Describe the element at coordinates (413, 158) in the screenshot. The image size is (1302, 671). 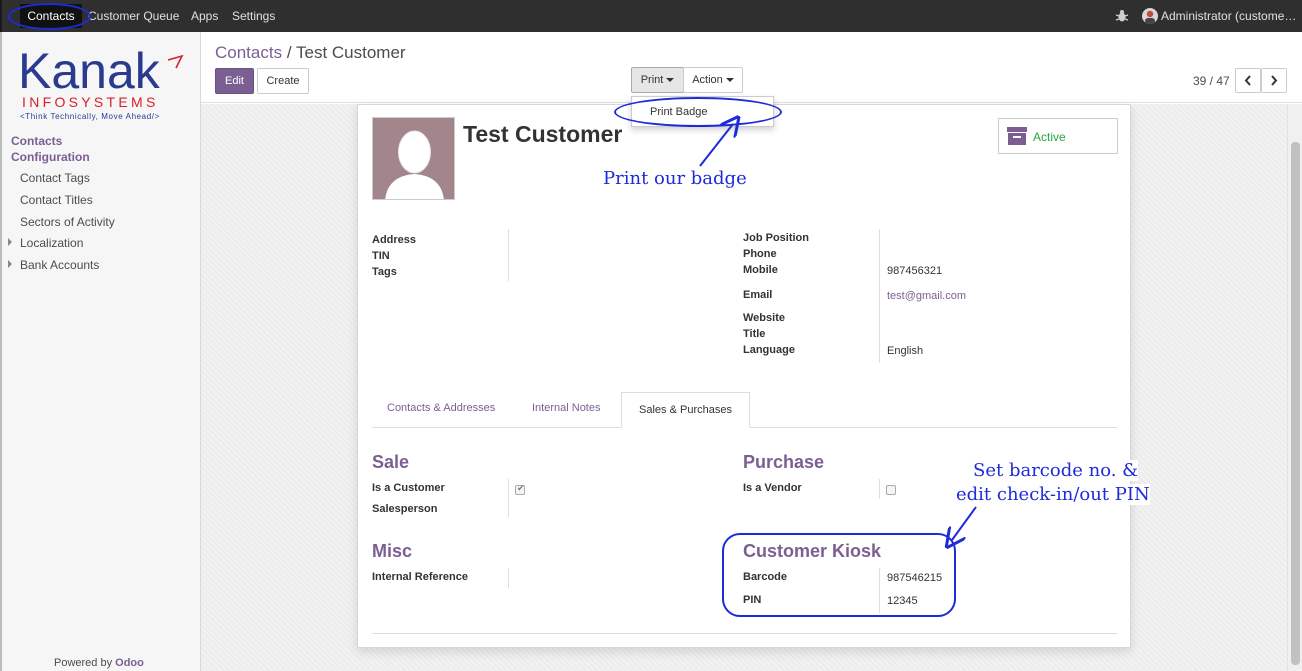
I see `contact-avatar` at that location.